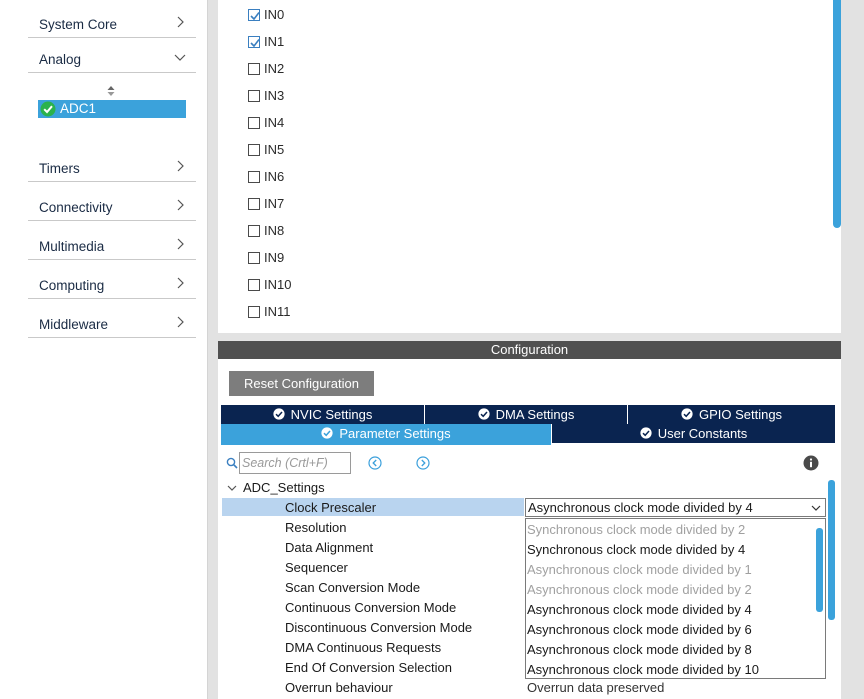 The image size is (864, 699). Describe the element at coordinates (636, 552) in the screenshot. I see `dropdown-option: Synchronous clock mode divided by 4` at that location.